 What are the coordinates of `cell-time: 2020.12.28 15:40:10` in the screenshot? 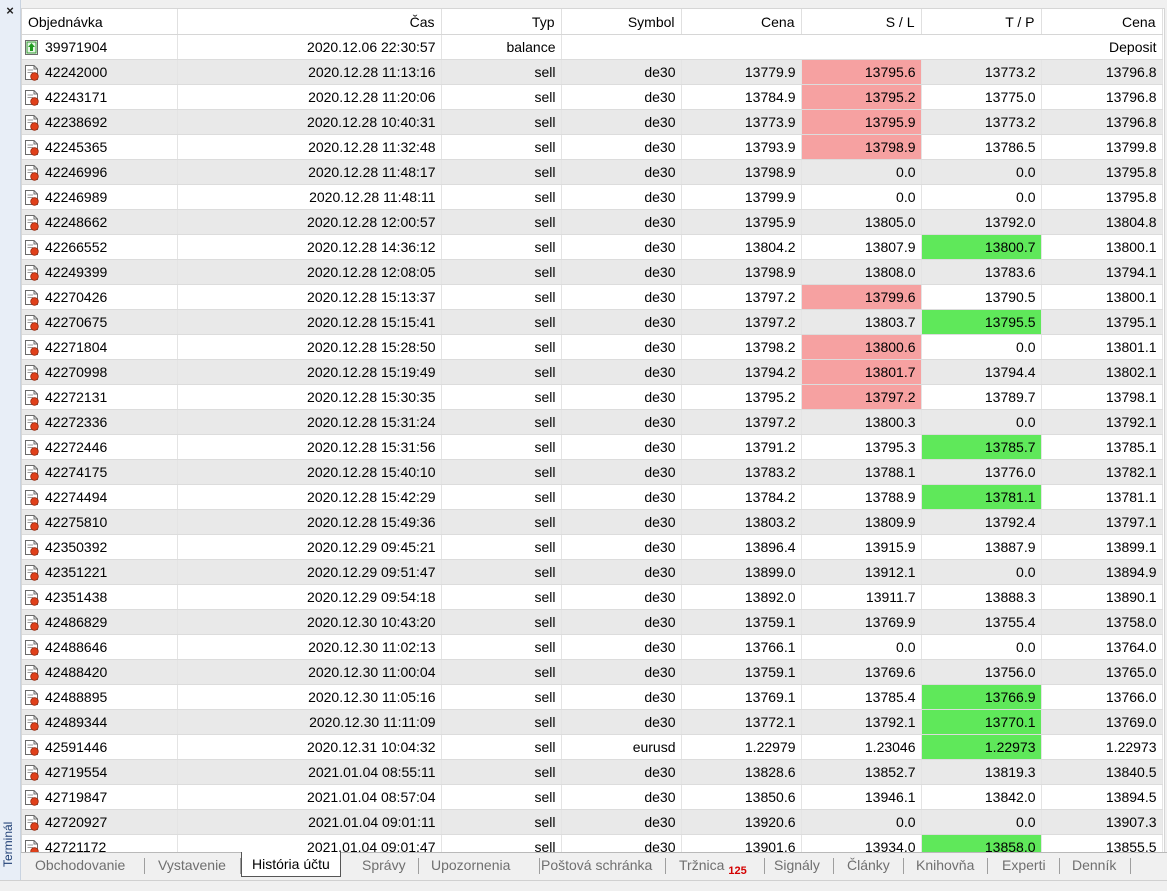 It's located at (309, 472).